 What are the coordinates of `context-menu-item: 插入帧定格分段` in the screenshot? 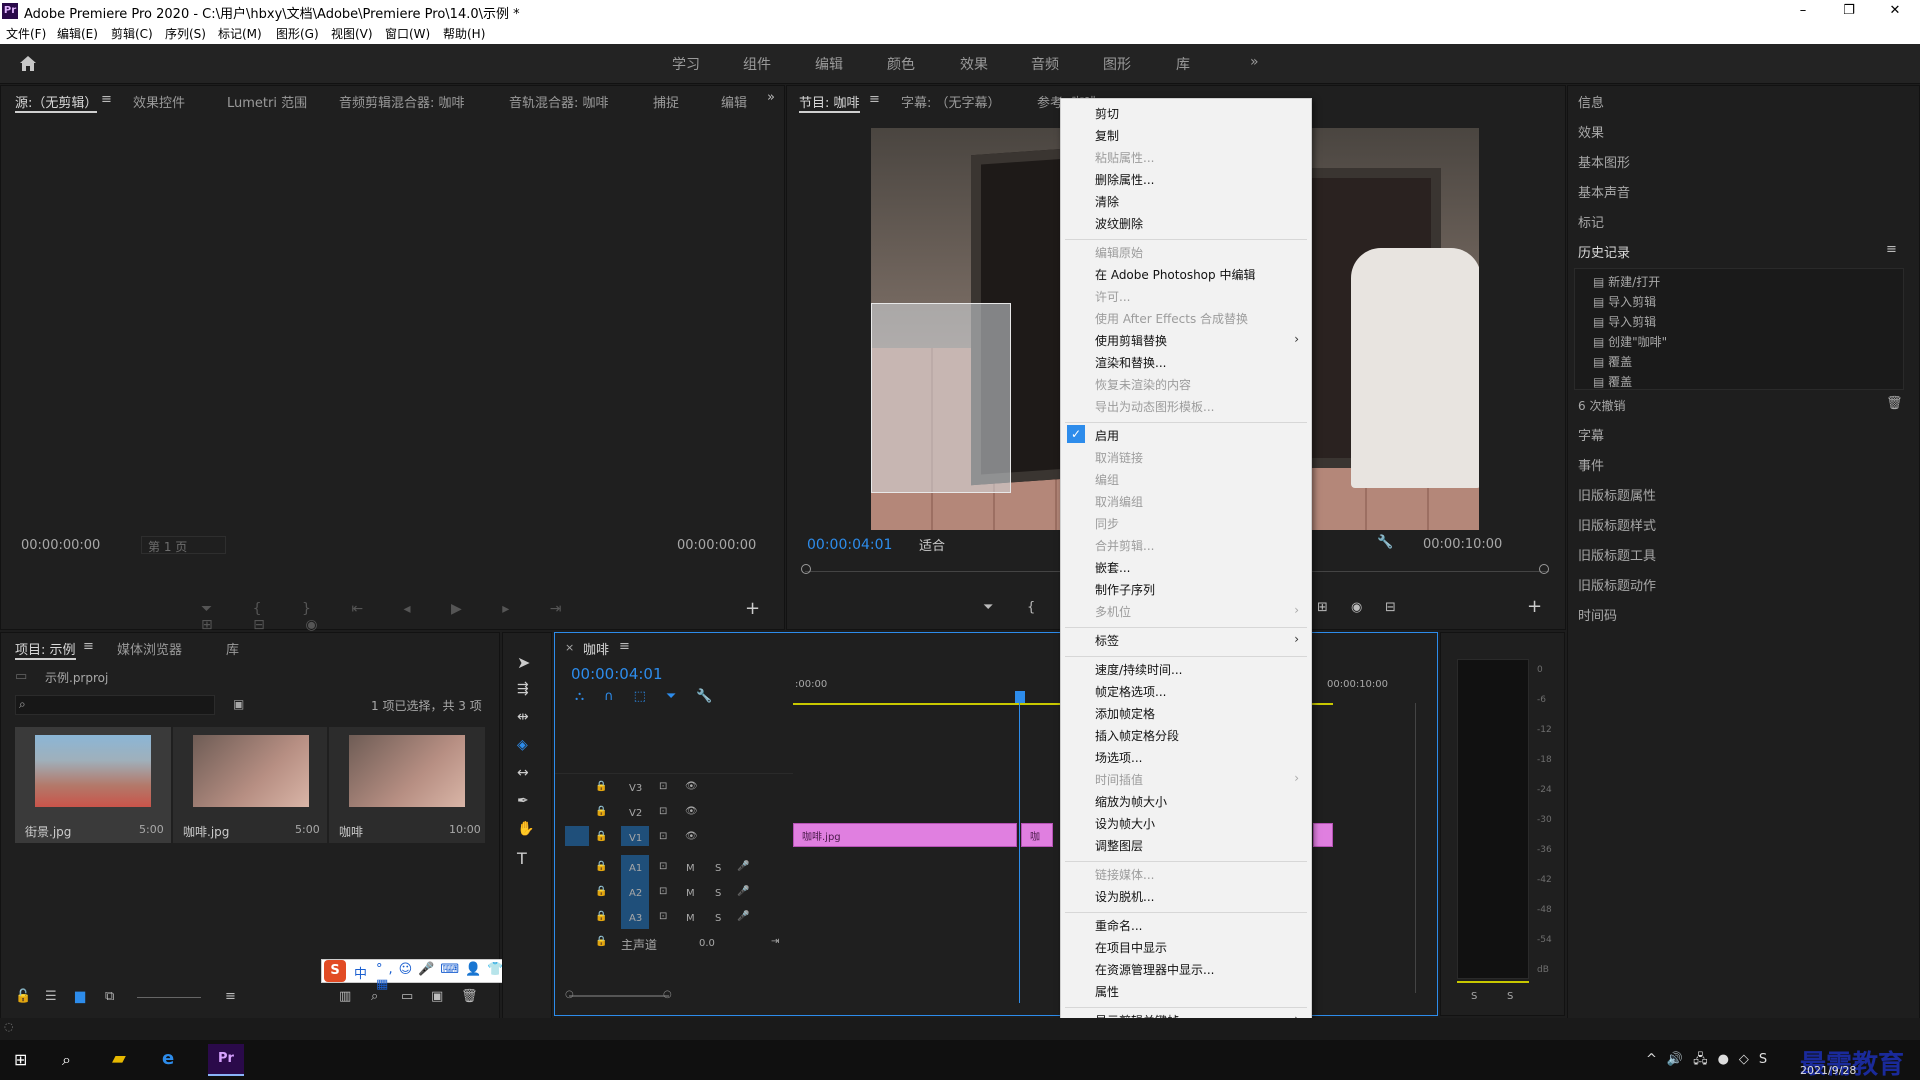 It's located at (1137, 735).